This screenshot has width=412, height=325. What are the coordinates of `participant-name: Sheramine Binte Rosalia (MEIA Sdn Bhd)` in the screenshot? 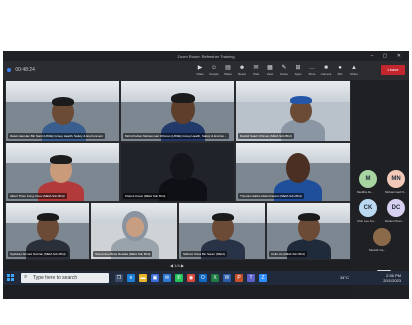 It's located at (123, 254).